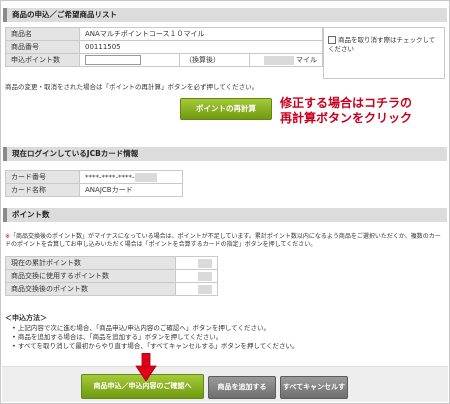 The image size is (450, 404). What do you see at coordinates (214, 60) in the screenshot?
I see `after-conversion-label: （換算後）` at bounding box center [214, 60].